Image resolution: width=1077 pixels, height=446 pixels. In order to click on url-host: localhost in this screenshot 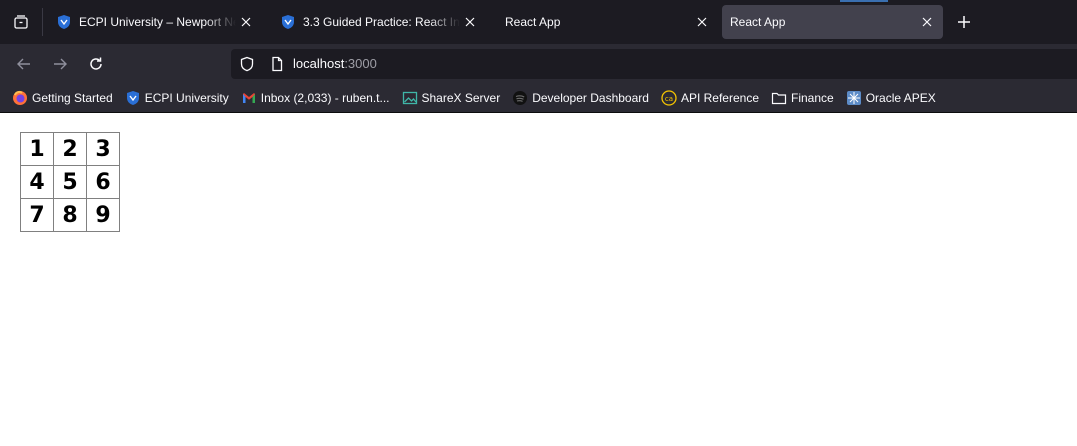, I will do `click(319, 63)`.